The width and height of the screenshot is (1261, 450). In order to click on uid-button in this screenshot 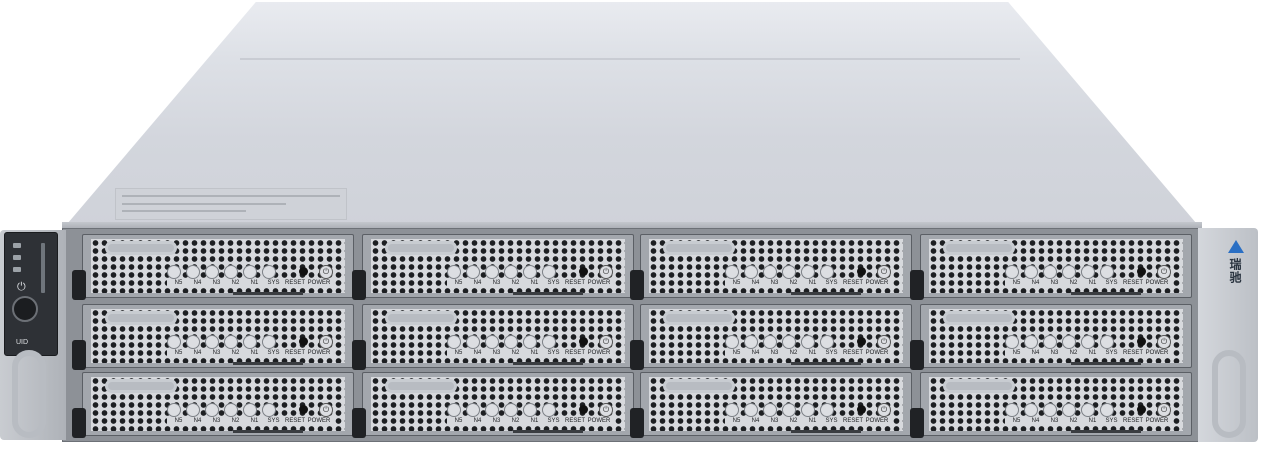, I will do `click(25, 309)`.